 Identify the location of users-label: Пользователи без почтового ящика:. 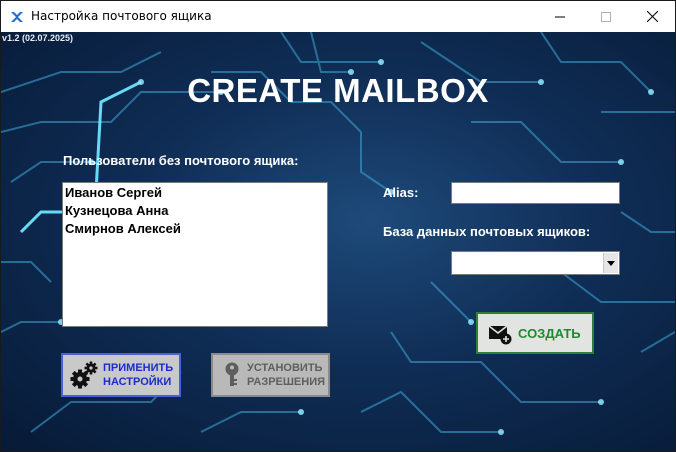
(181, 160).